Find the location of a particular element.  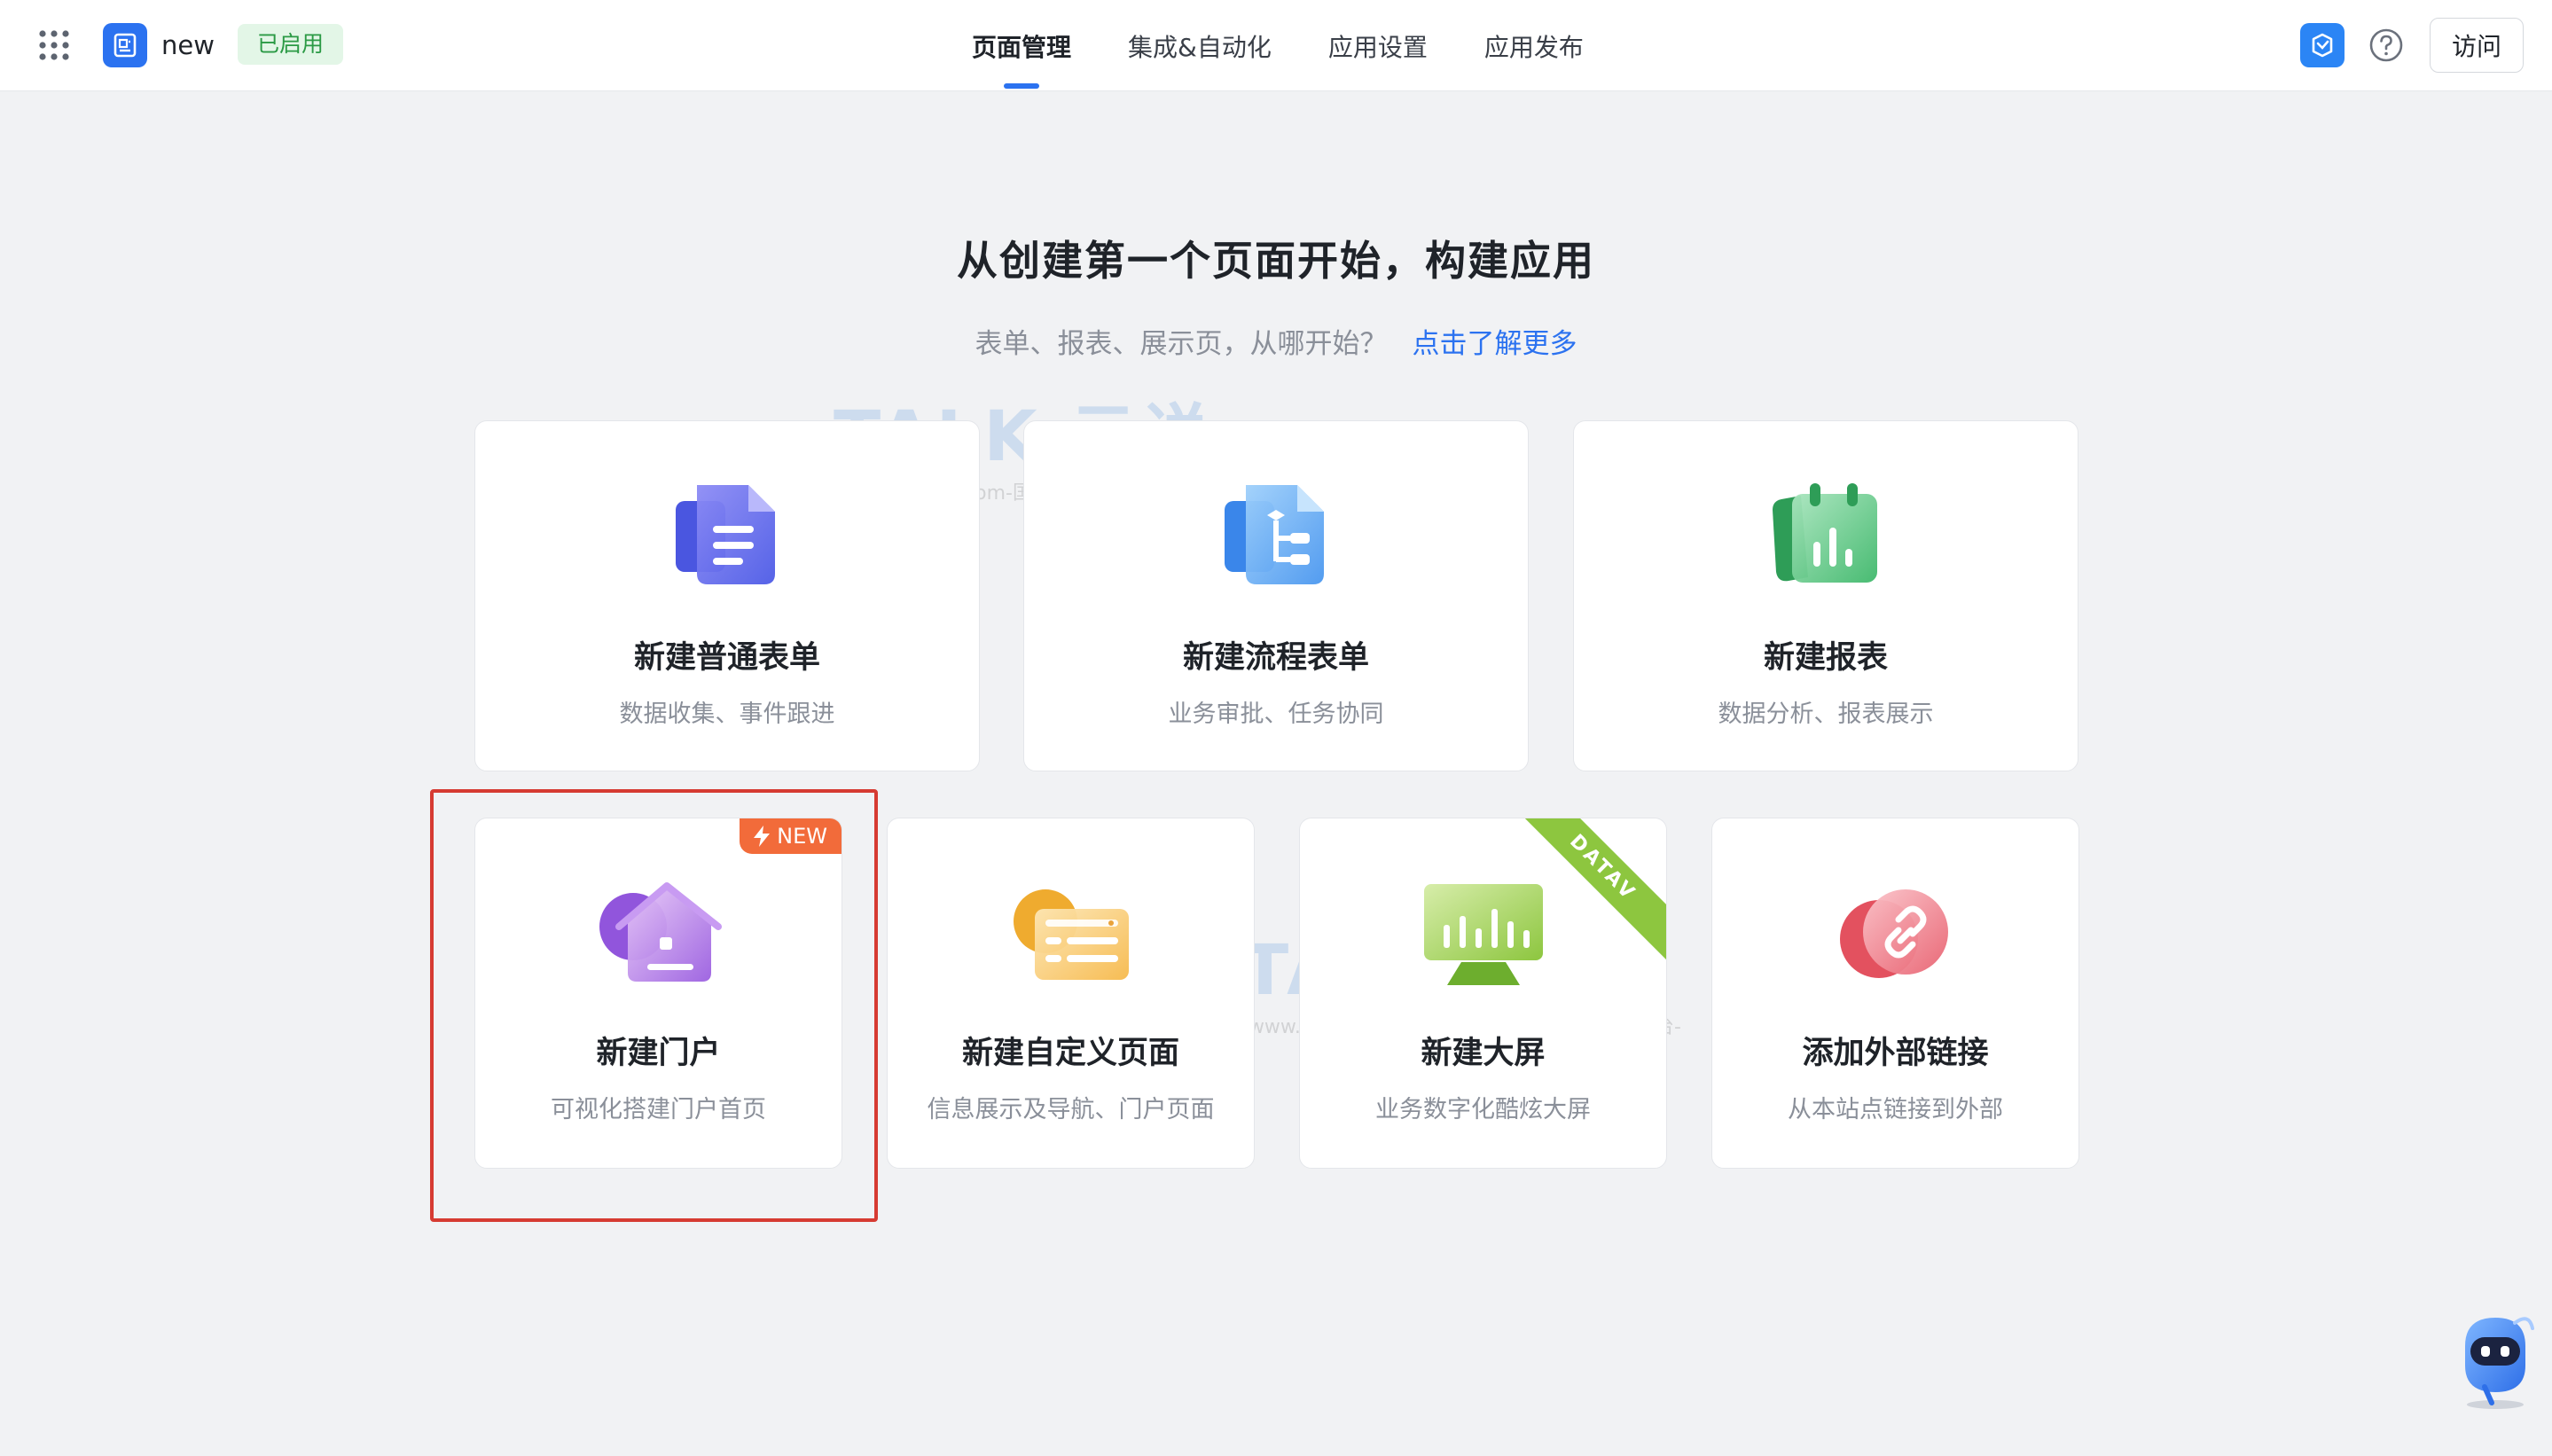

lightning-icon is located at coordinates (762, 836).